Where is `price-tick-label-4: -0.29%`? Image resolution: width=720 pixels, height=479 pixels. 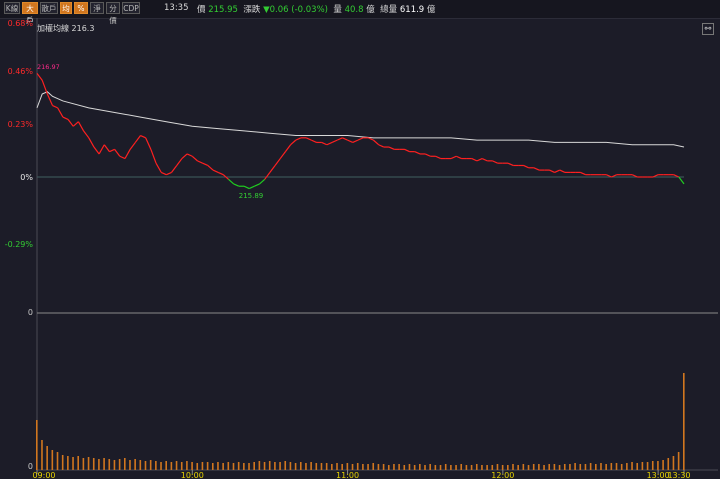 price-tick-label-4: -0.29% is located at coordinates (19, 244).